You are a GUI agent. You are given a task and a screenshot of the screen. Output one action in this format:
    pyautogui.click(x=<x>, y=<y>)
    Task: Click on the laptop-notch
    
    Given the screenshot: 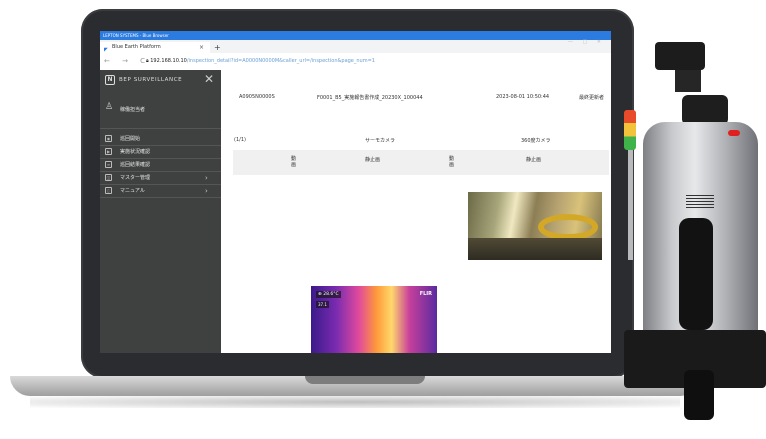 What is the action you would take?
    pyautogui.click(x=365, y=380)
    